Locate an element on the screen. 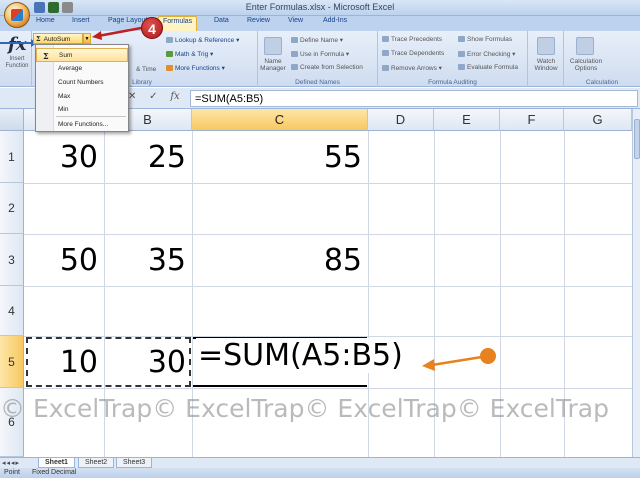 The image size is (640, 478). vertical-scrollbar is located at coordinates (636, 283).